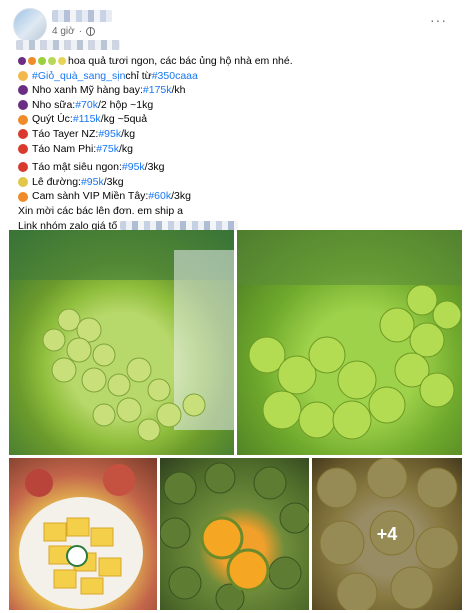 This screenshot has width=469, height=613. I want to click on hashtag-link: #Giỏ_quà_sang_sịn, so click(78, 76).